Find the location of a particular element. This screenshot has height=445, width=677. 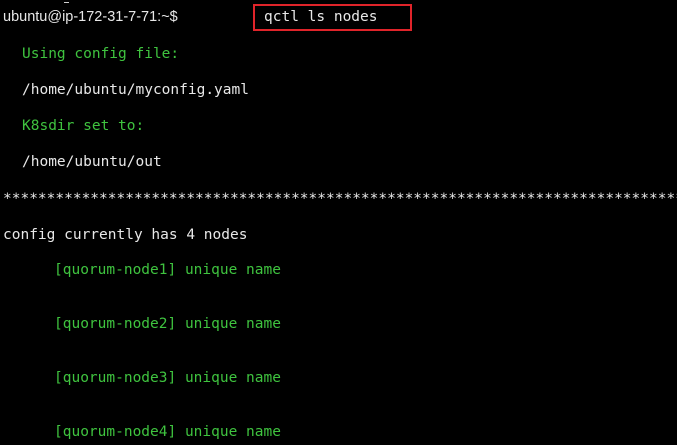

command-text: qctl ls nodes is located at coordinates (321, 17).